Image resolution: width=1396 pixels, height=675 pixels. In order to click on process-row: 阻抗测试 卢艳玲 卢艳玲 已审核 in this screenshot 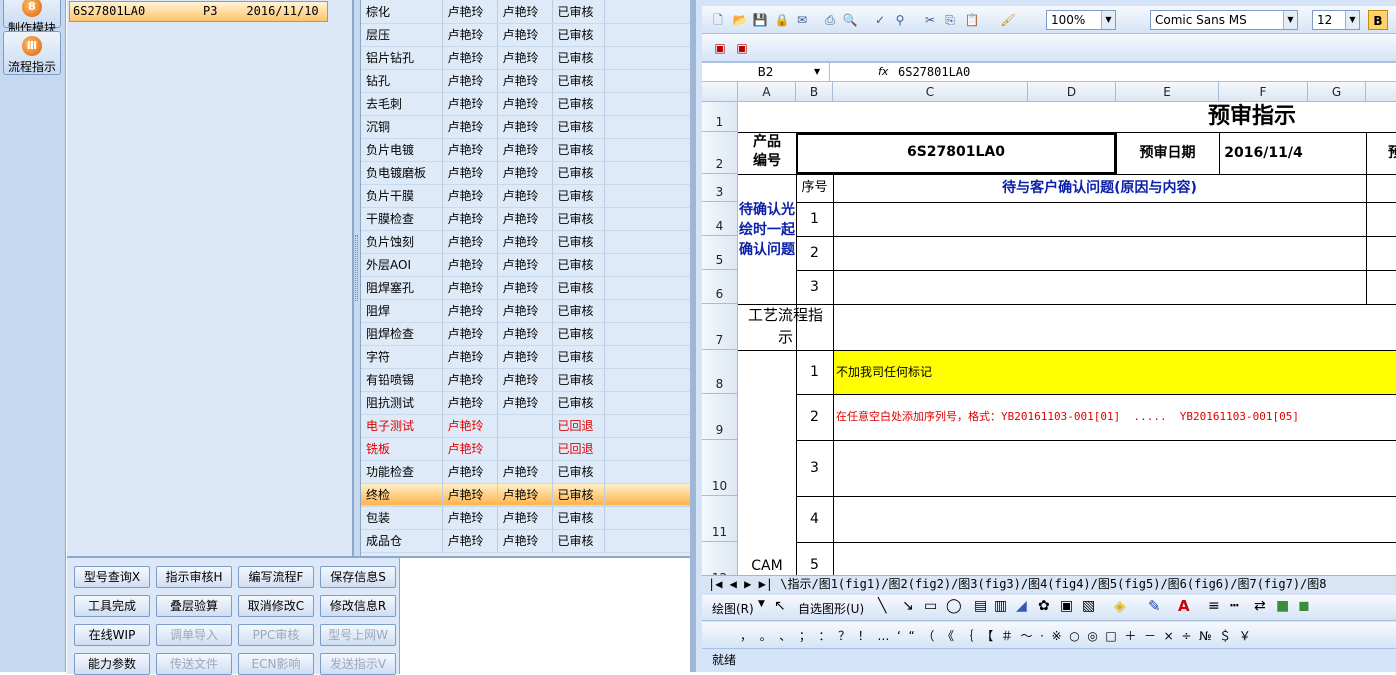, I will do `click(526, 403)`.